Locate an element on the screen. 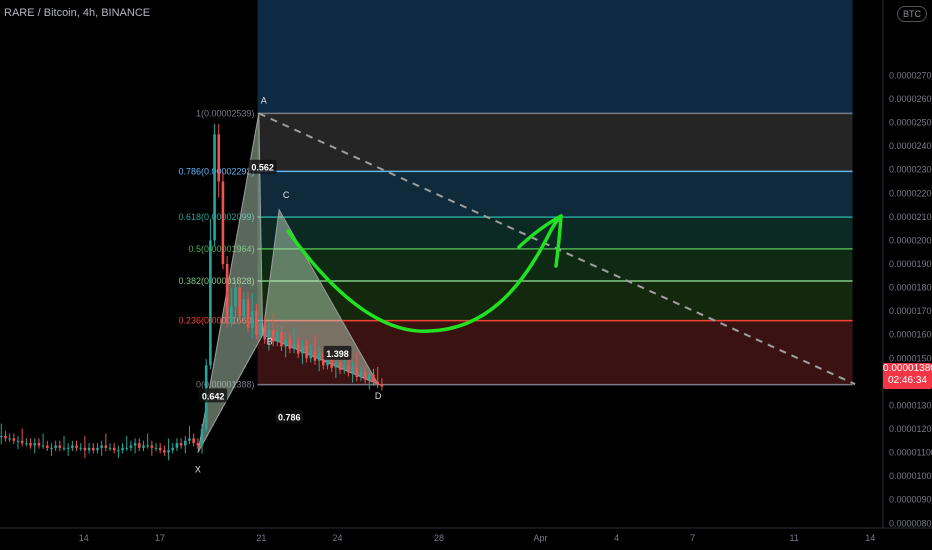 This screenshot has height=550, width=932. pattern-ratio-label: 0.642 is located at coordinates (213, 396).